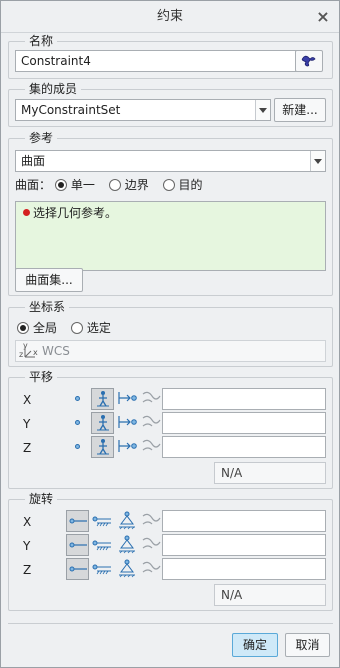  I want to click on translation-x-spring-icon, so click(151, 399).